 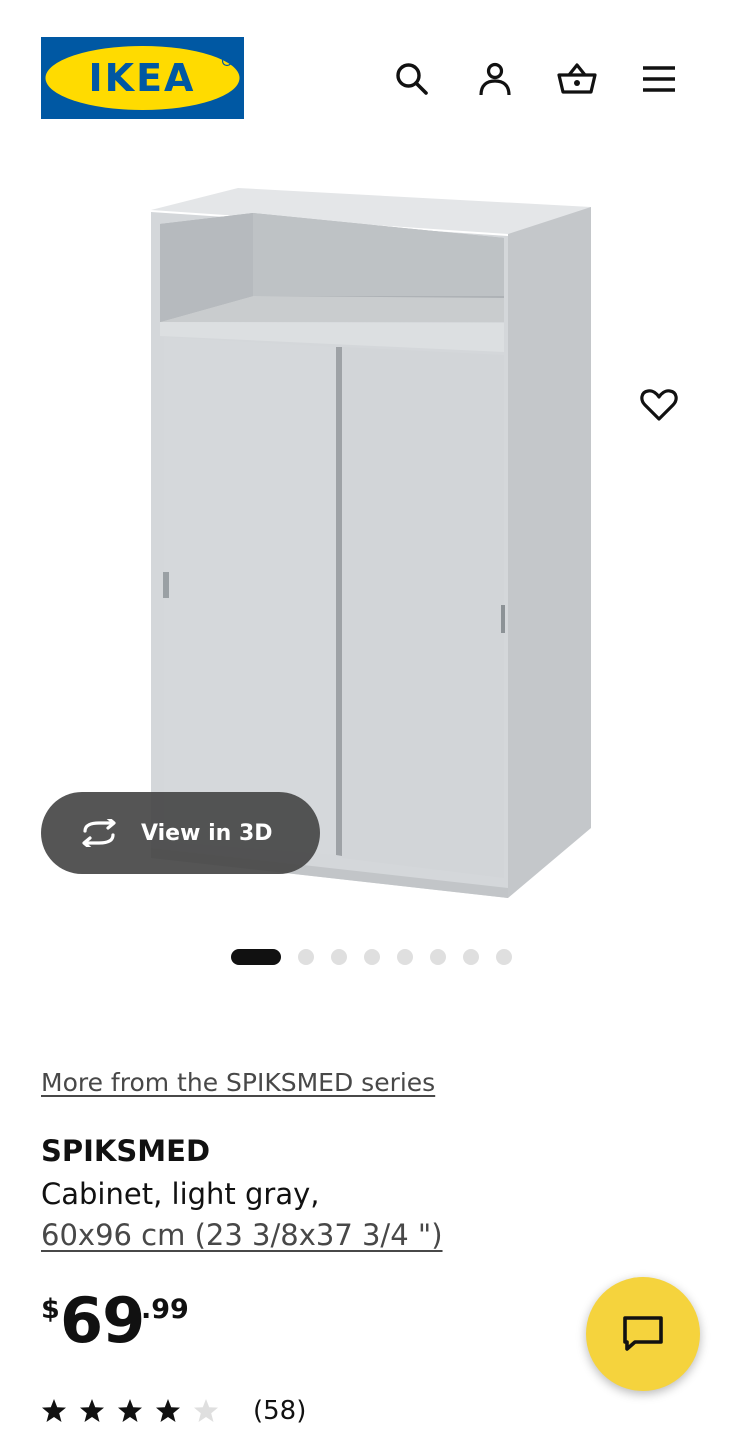 I want to click on basket-icon, so click(x=577, y=78).